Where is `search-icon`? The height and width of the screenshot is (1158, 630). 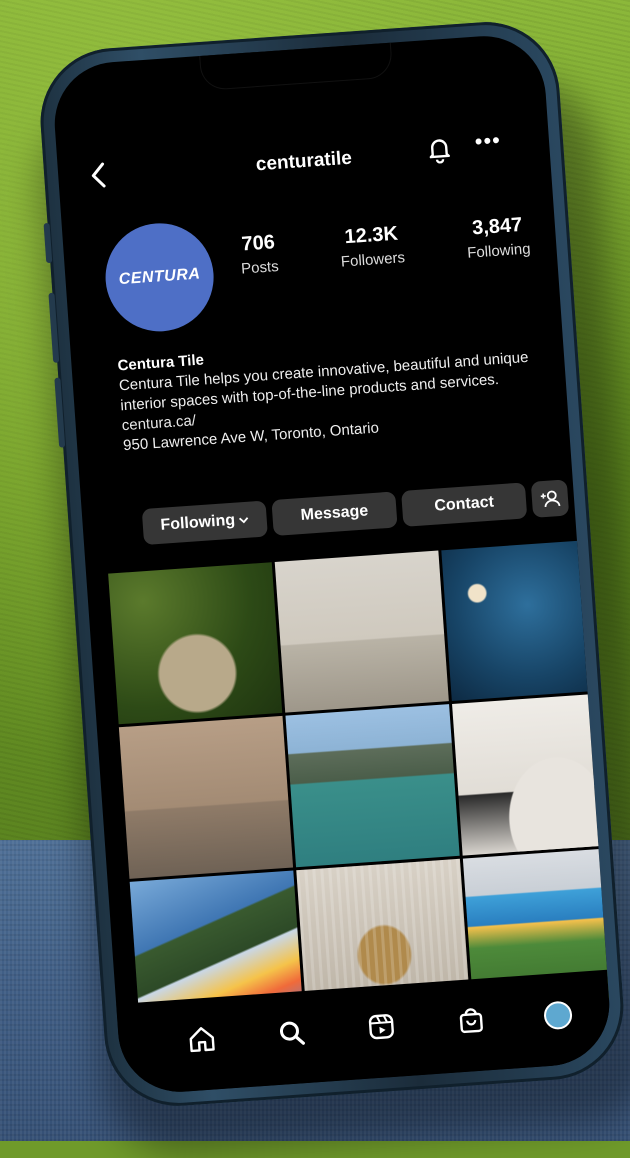
search-icon is located at coordinates (294, 1035).